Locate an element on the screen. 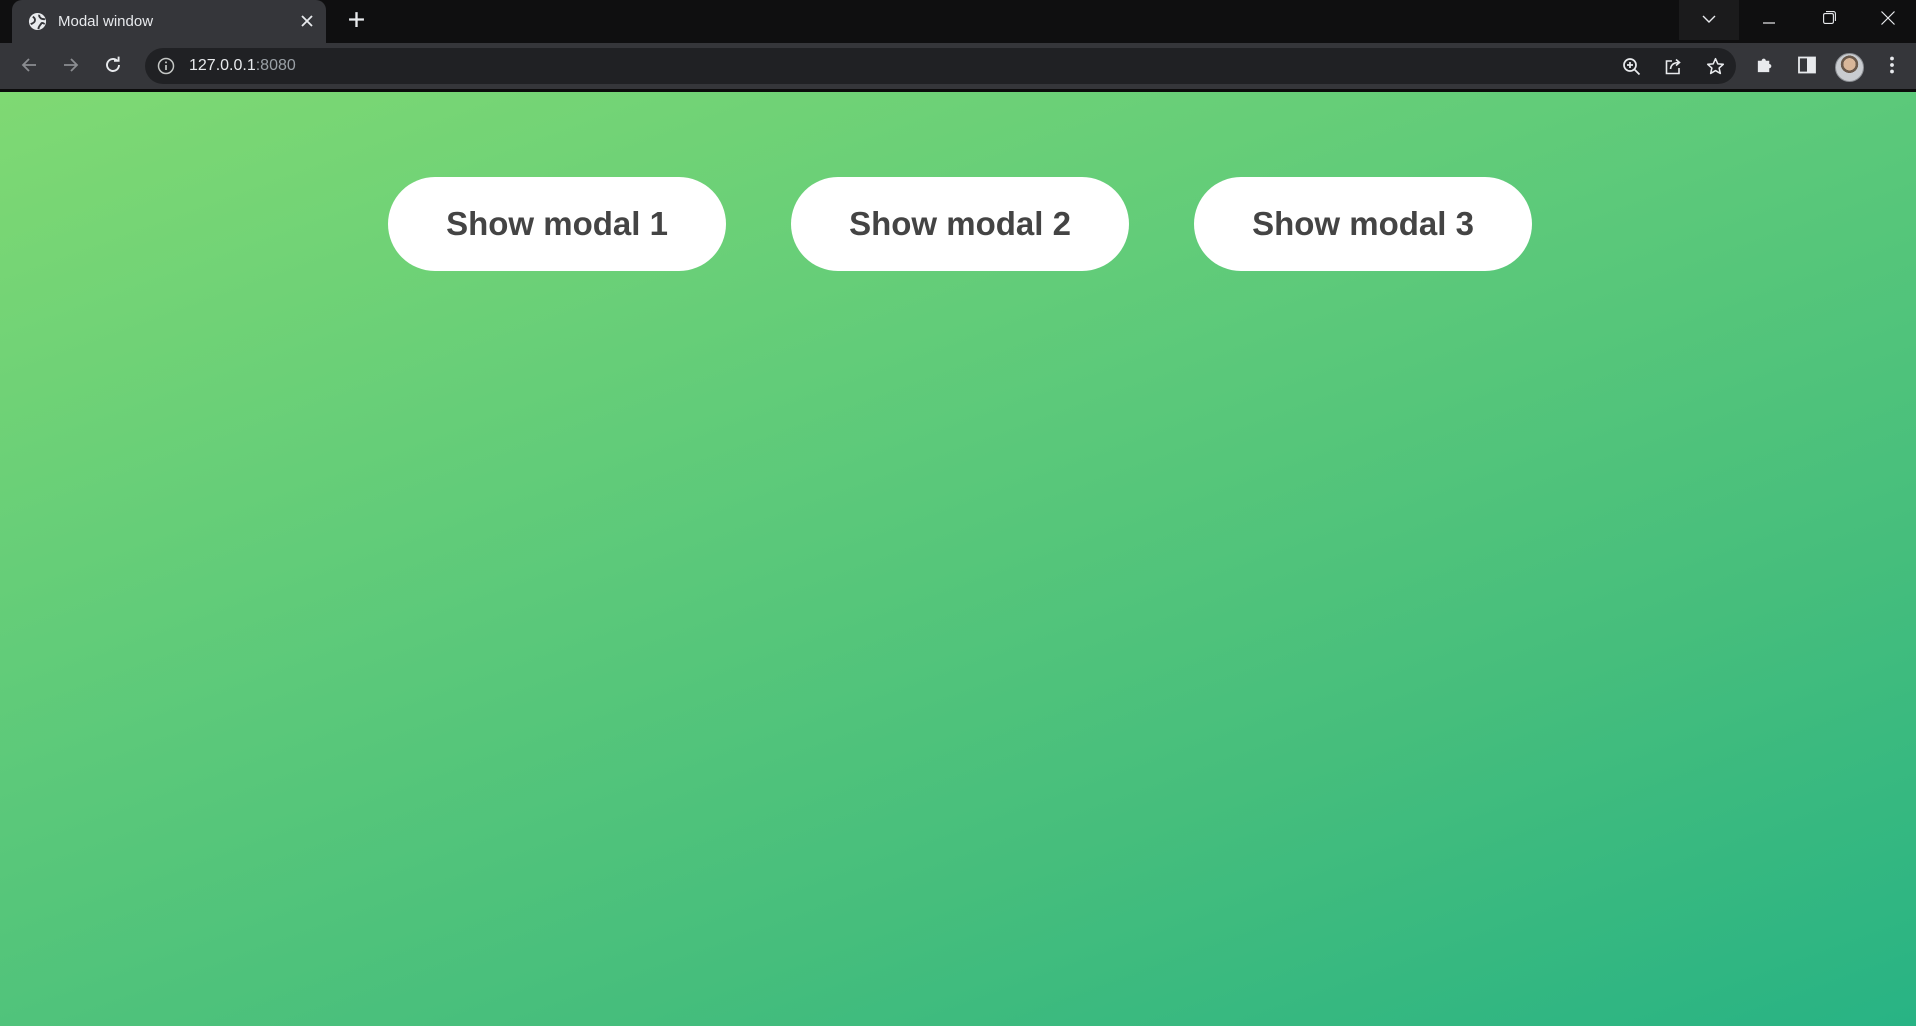  url-text: 127.0.0.1:8080 is located at coordinates (242, 66).